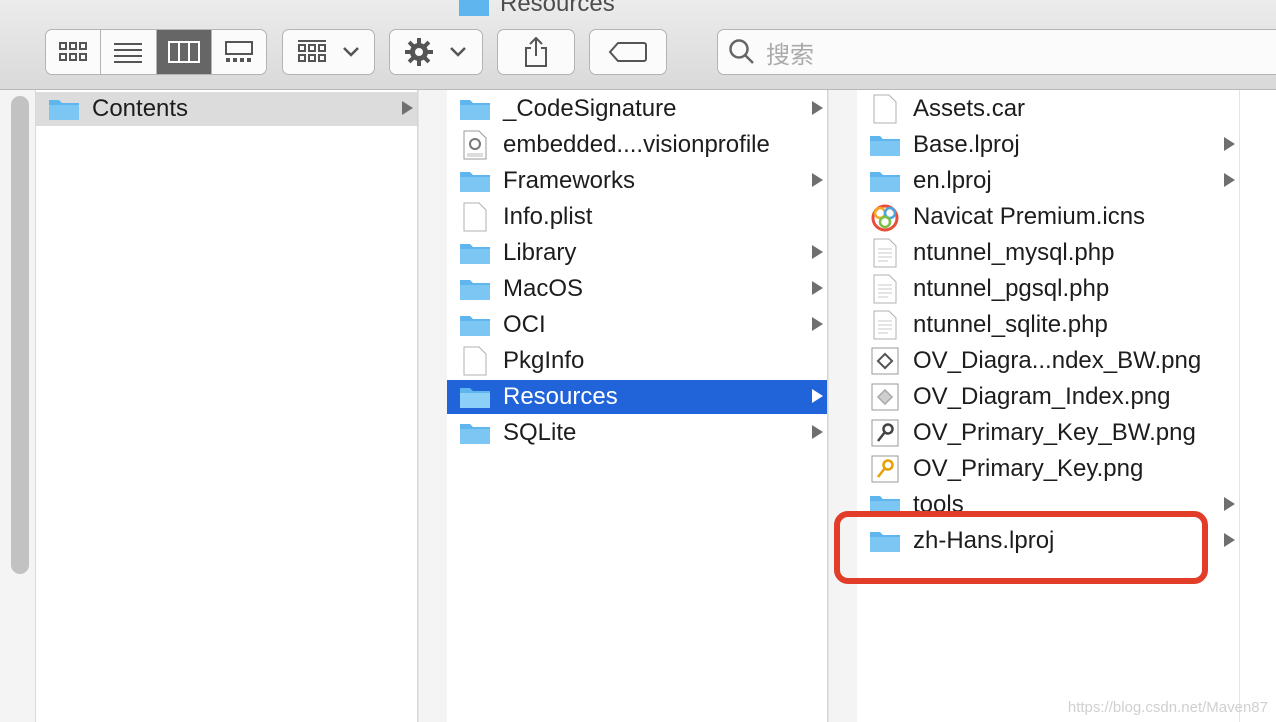 The width and height of the screenshot is (1276, 722). Describe the element at coordinates (637, 433) in the screenshot. I see `list-item-sqlite: SQLite` at that location.